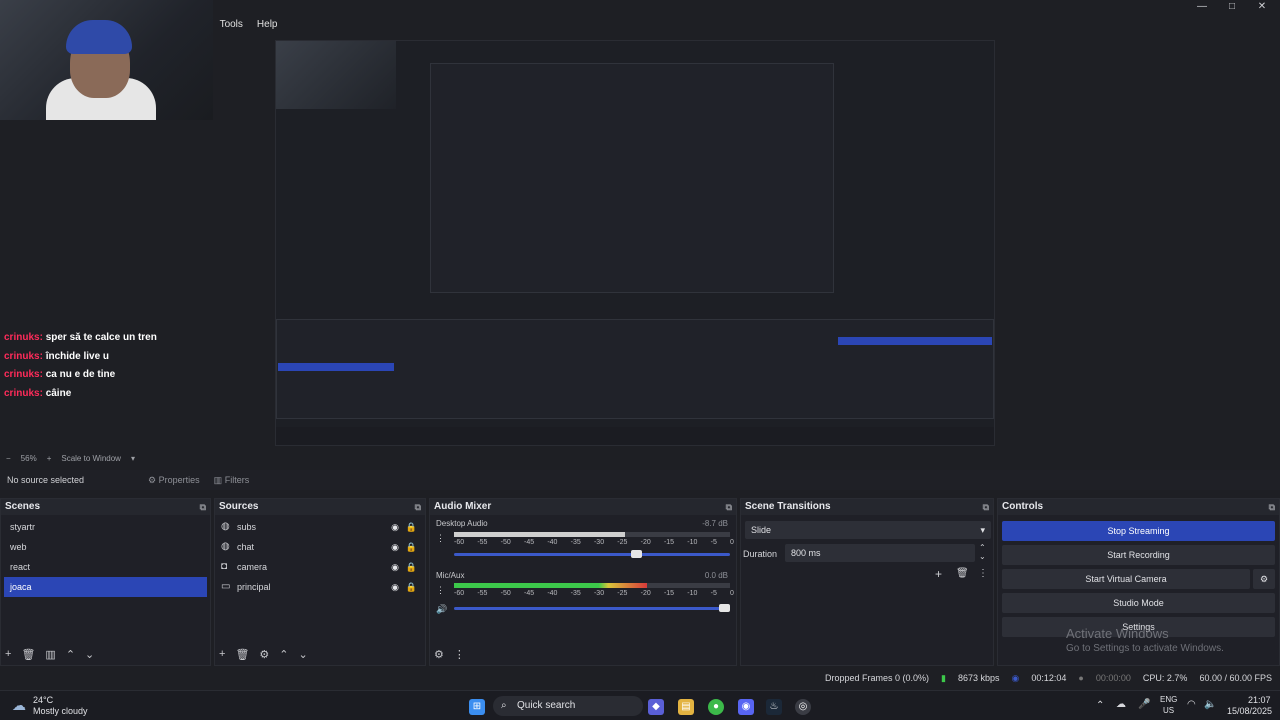 The image size is (1280, 720). Describe the element at coordinates (105, 587) in the screenshot. I see `scene-item-joaca: joaca` at that location.